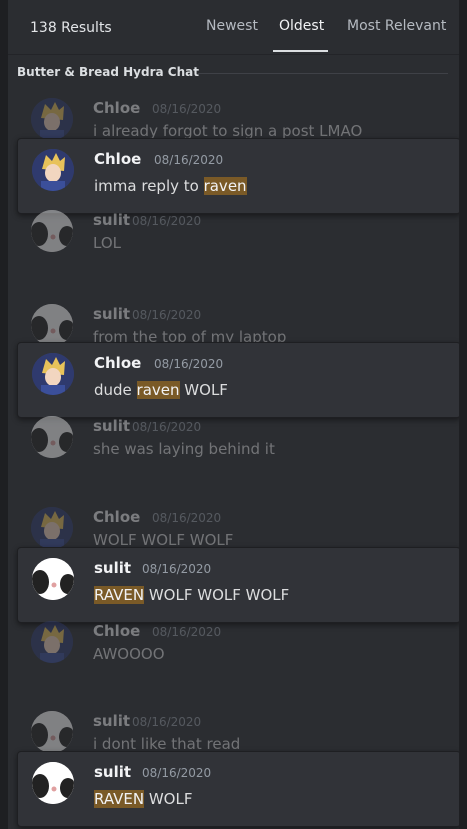 The width and height of the screenshot is (467, 829). Describe the element at coordinates (192, 595) in the screenshot. I see `message-text: RAVEN WOLF WOLF WOLF` at that location.